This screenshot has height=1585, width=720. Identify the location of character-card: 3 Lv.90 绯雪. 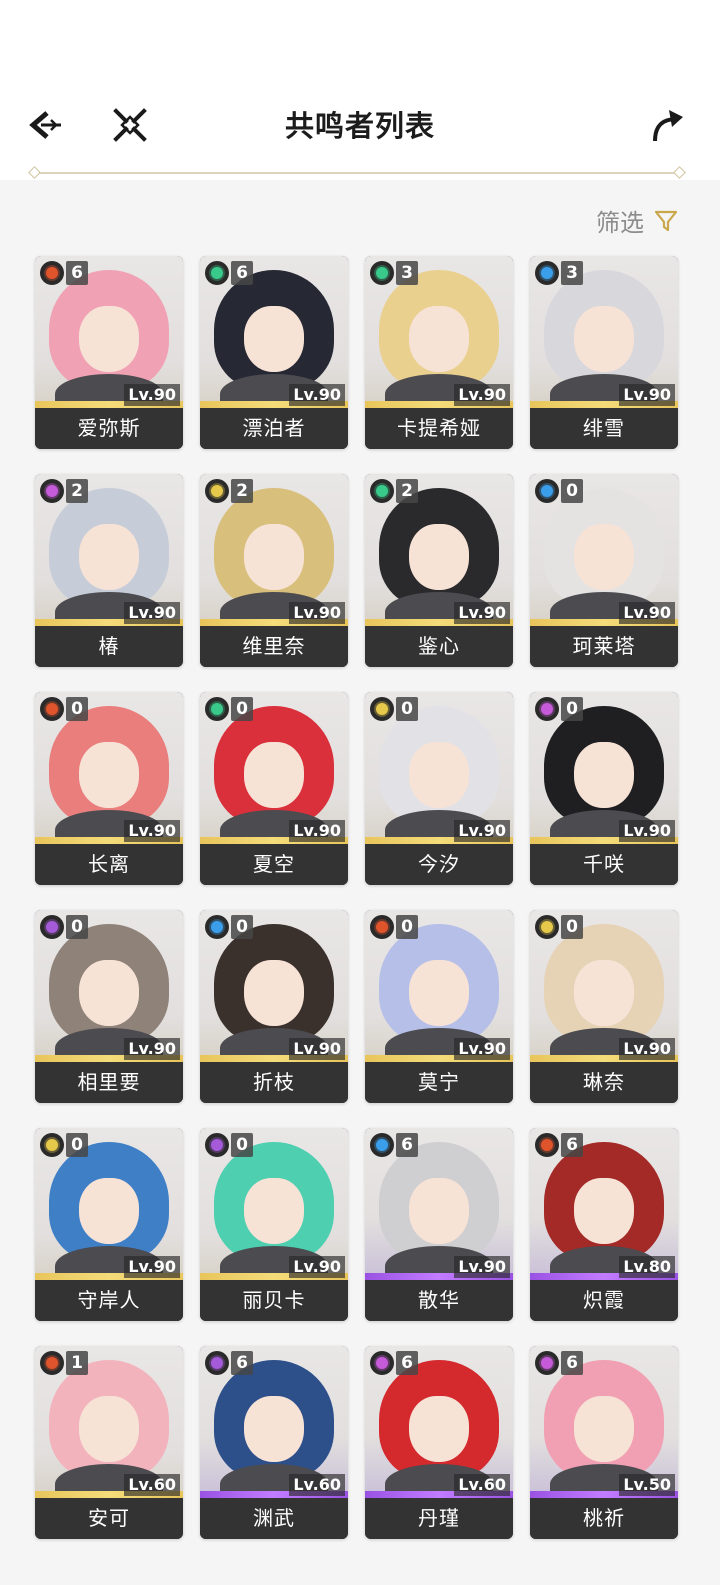
(604, 352).